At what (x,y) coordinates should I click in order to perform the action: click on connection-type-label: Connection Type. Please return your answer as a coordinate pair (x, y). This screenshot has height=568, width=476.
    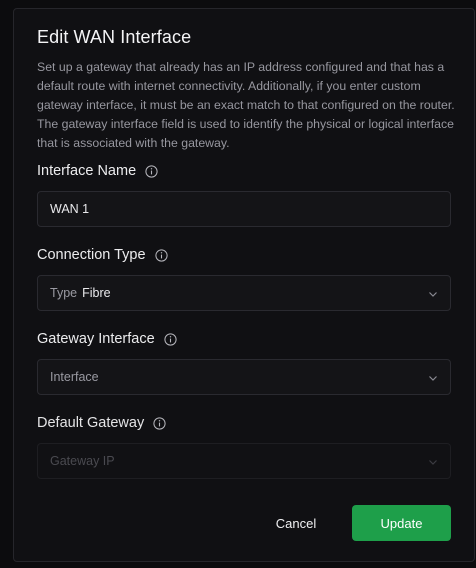
    Looking at the image, I should click on (102, 255).